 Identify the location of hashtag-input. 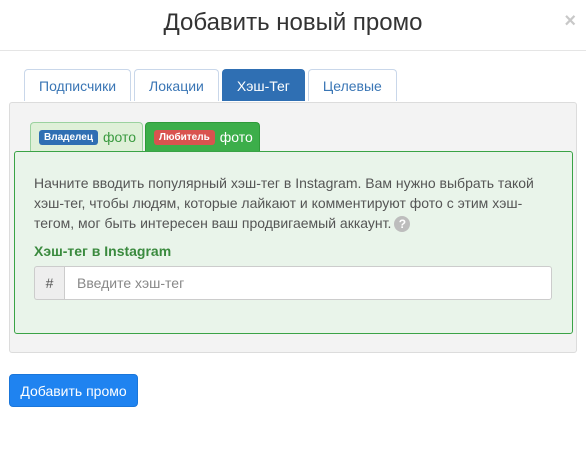
(308, 283).